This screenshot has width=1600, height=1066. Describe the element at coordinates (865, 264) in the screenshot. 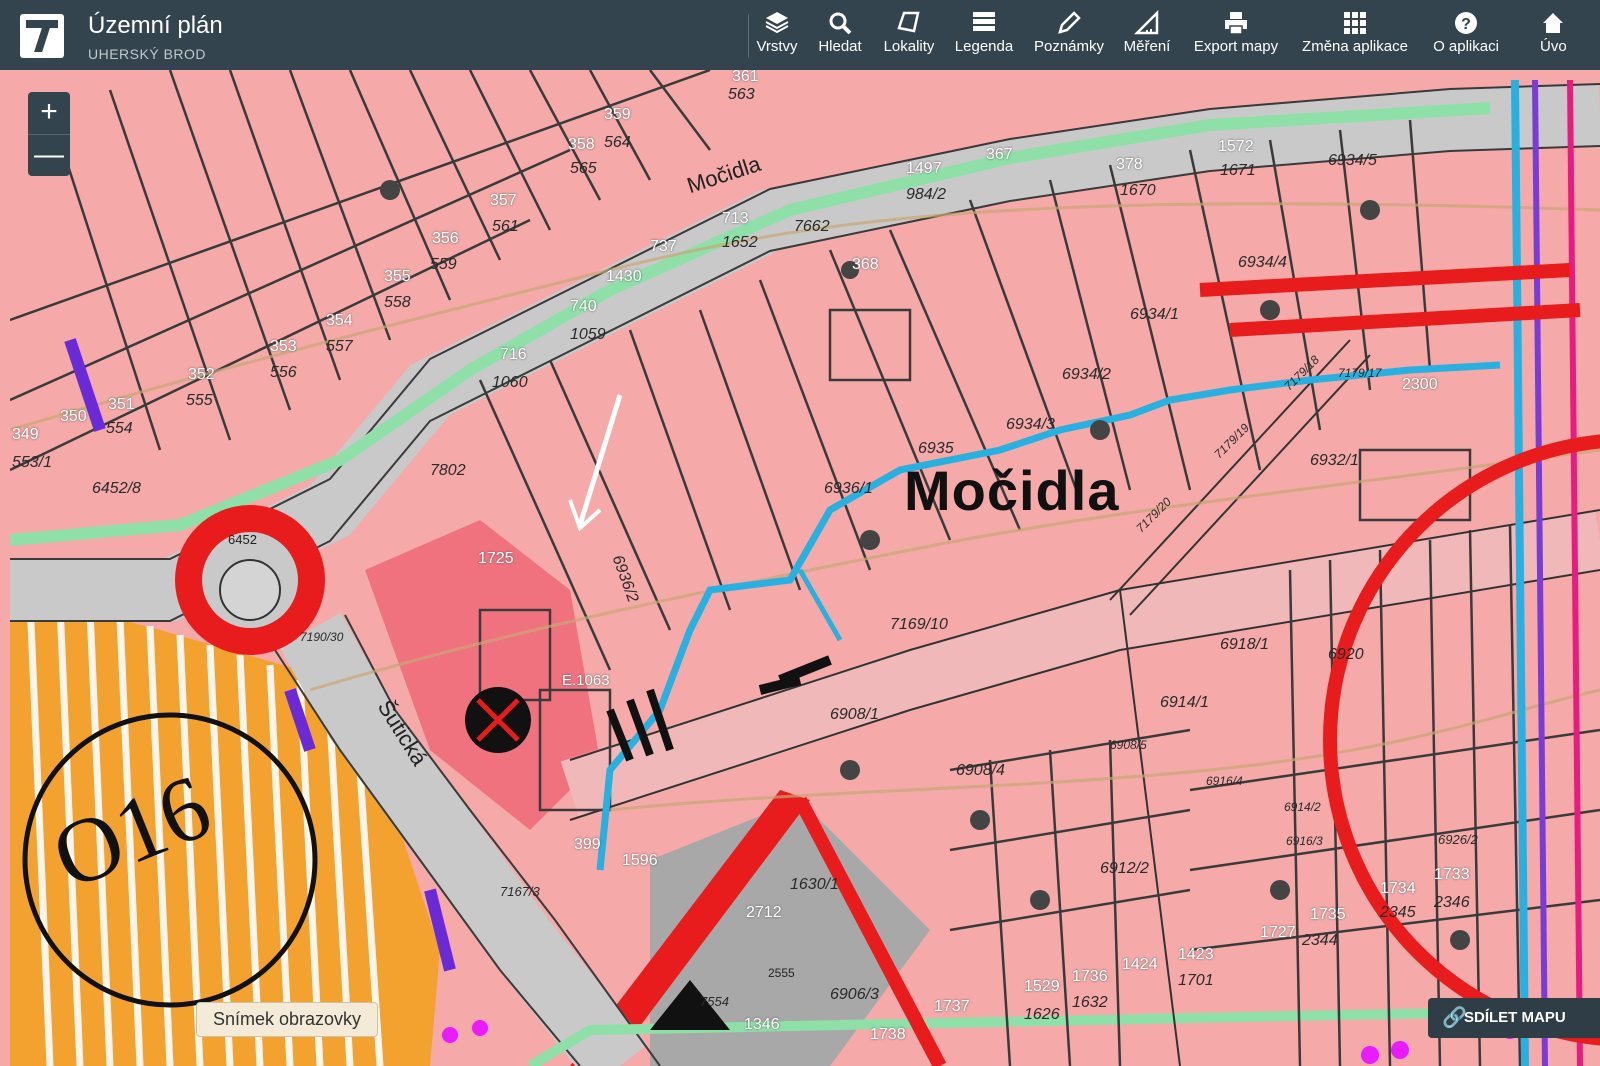

I see `parcel-label: 368` at that location.